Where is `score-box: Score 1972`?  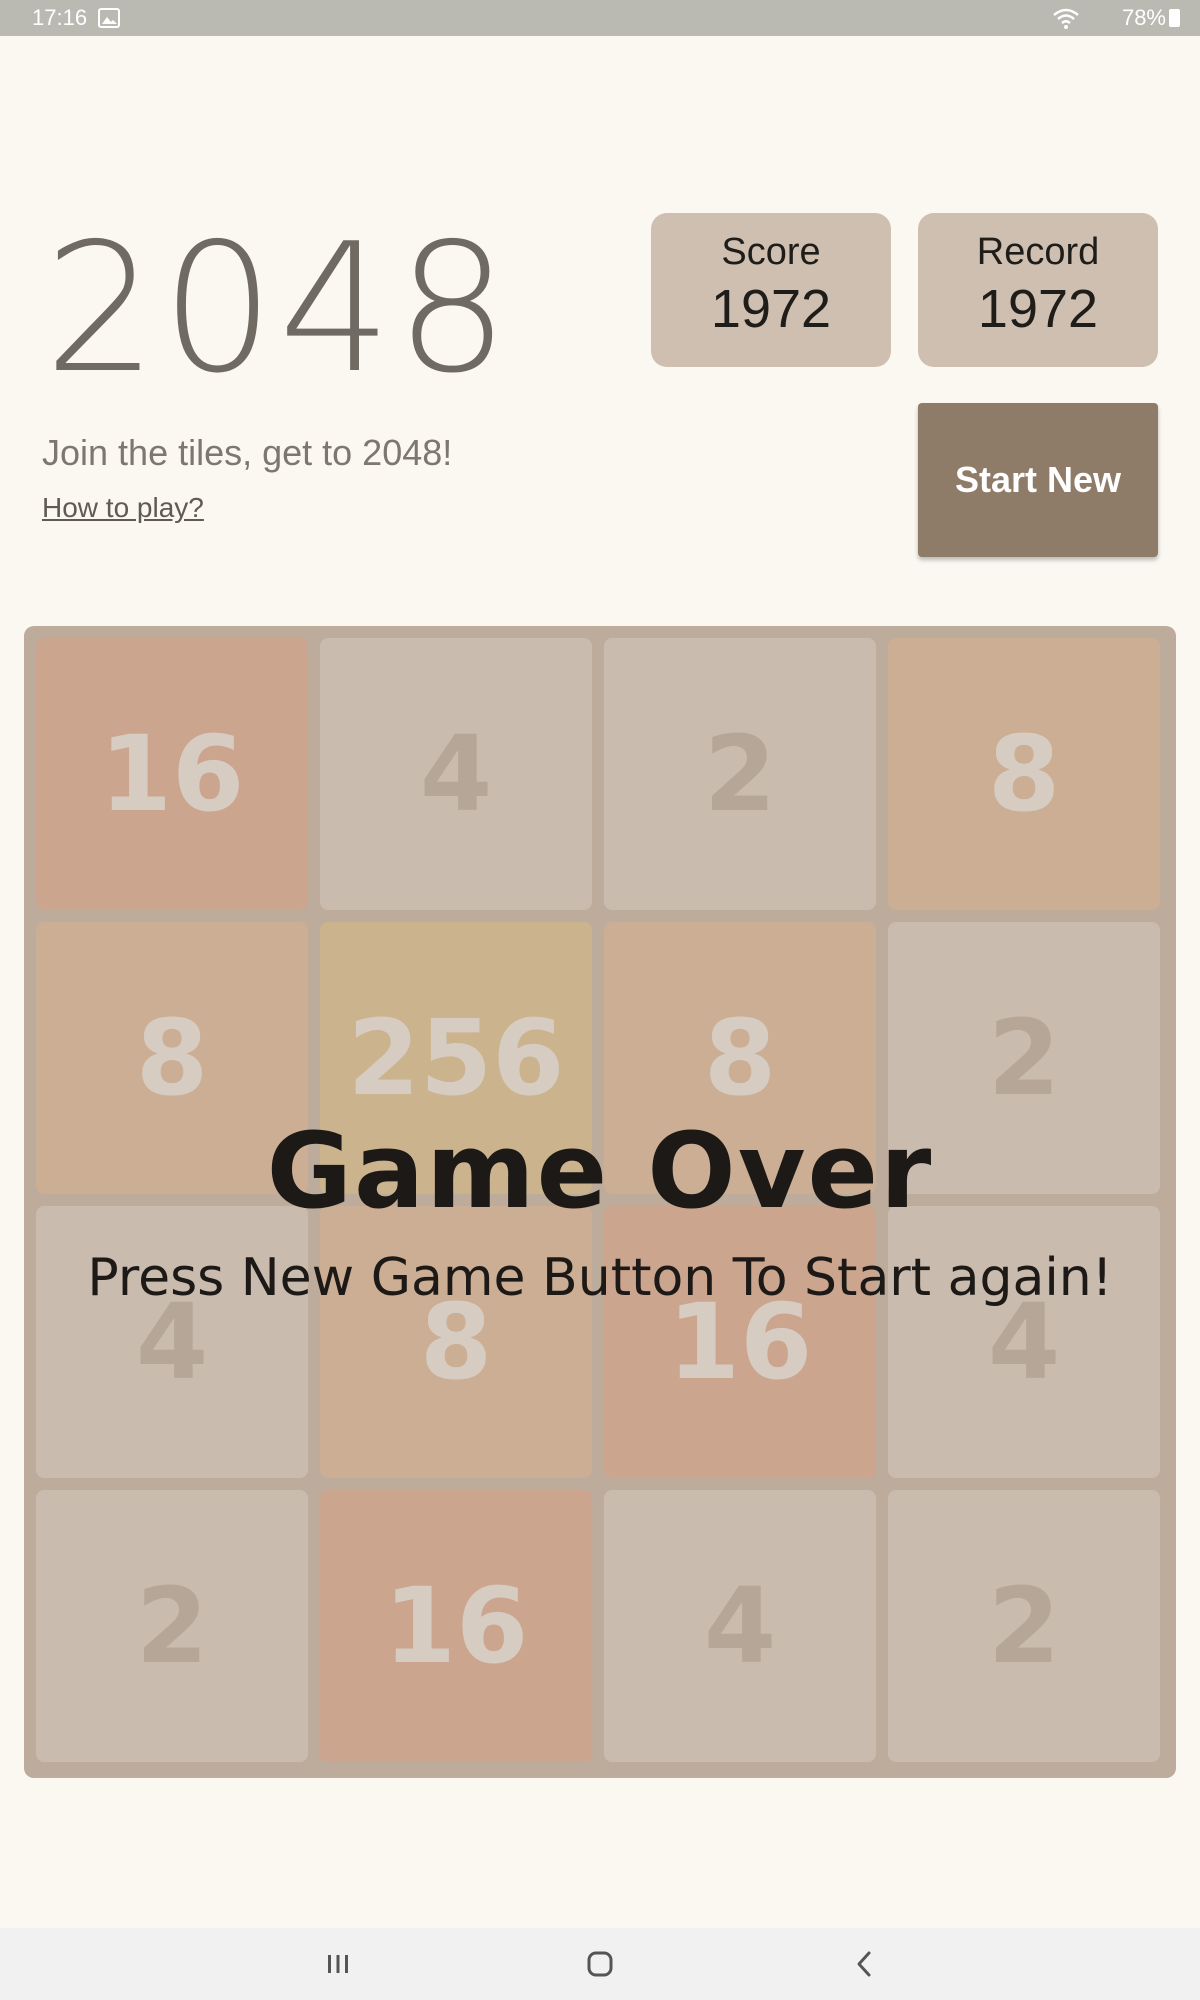
score-box: Score 1972 is located at coordinates (771, 290).